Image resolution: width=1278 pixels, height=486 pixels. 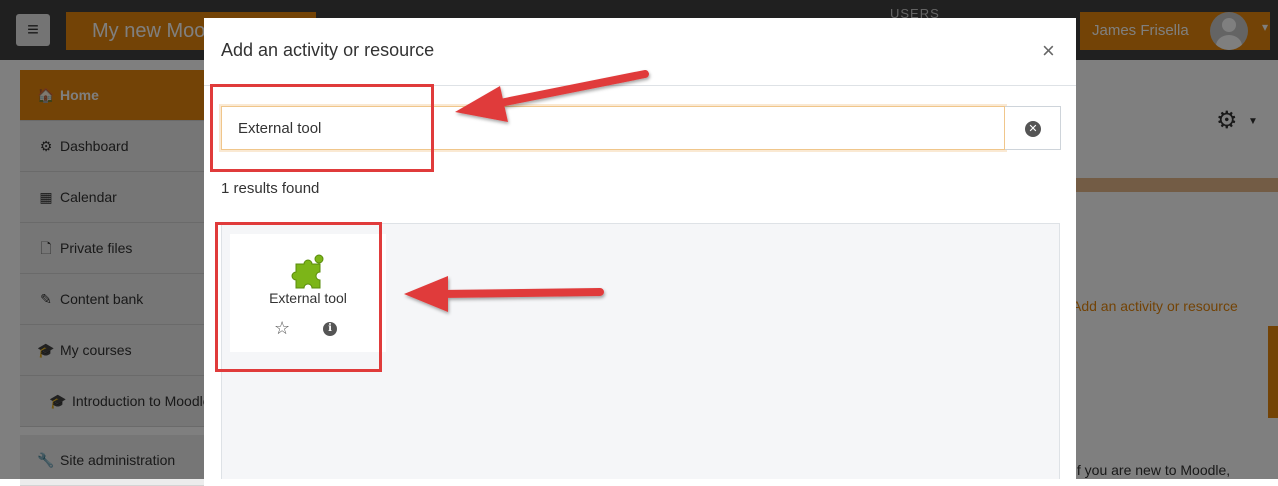 I want to click on search-highlight-box, so click(x=322, y=128).